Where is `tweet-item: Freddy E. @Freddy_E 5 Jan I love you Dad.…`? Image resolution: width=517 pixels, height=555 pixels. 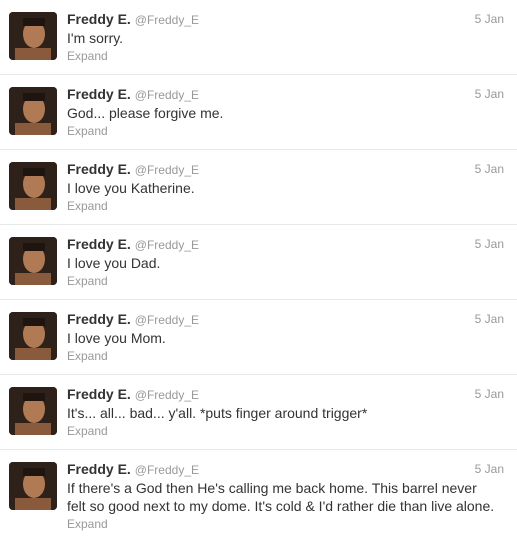 tweet-item: Freddy E. @Freddy_E 5 Jan I love you Dad.… is located at coordinates (258, 262).